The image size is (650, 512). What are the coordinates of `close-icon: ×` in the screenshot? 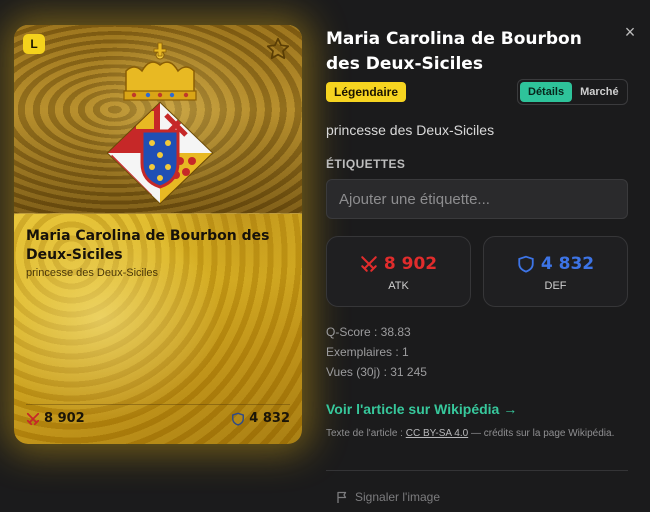 It's located at (630, 32).